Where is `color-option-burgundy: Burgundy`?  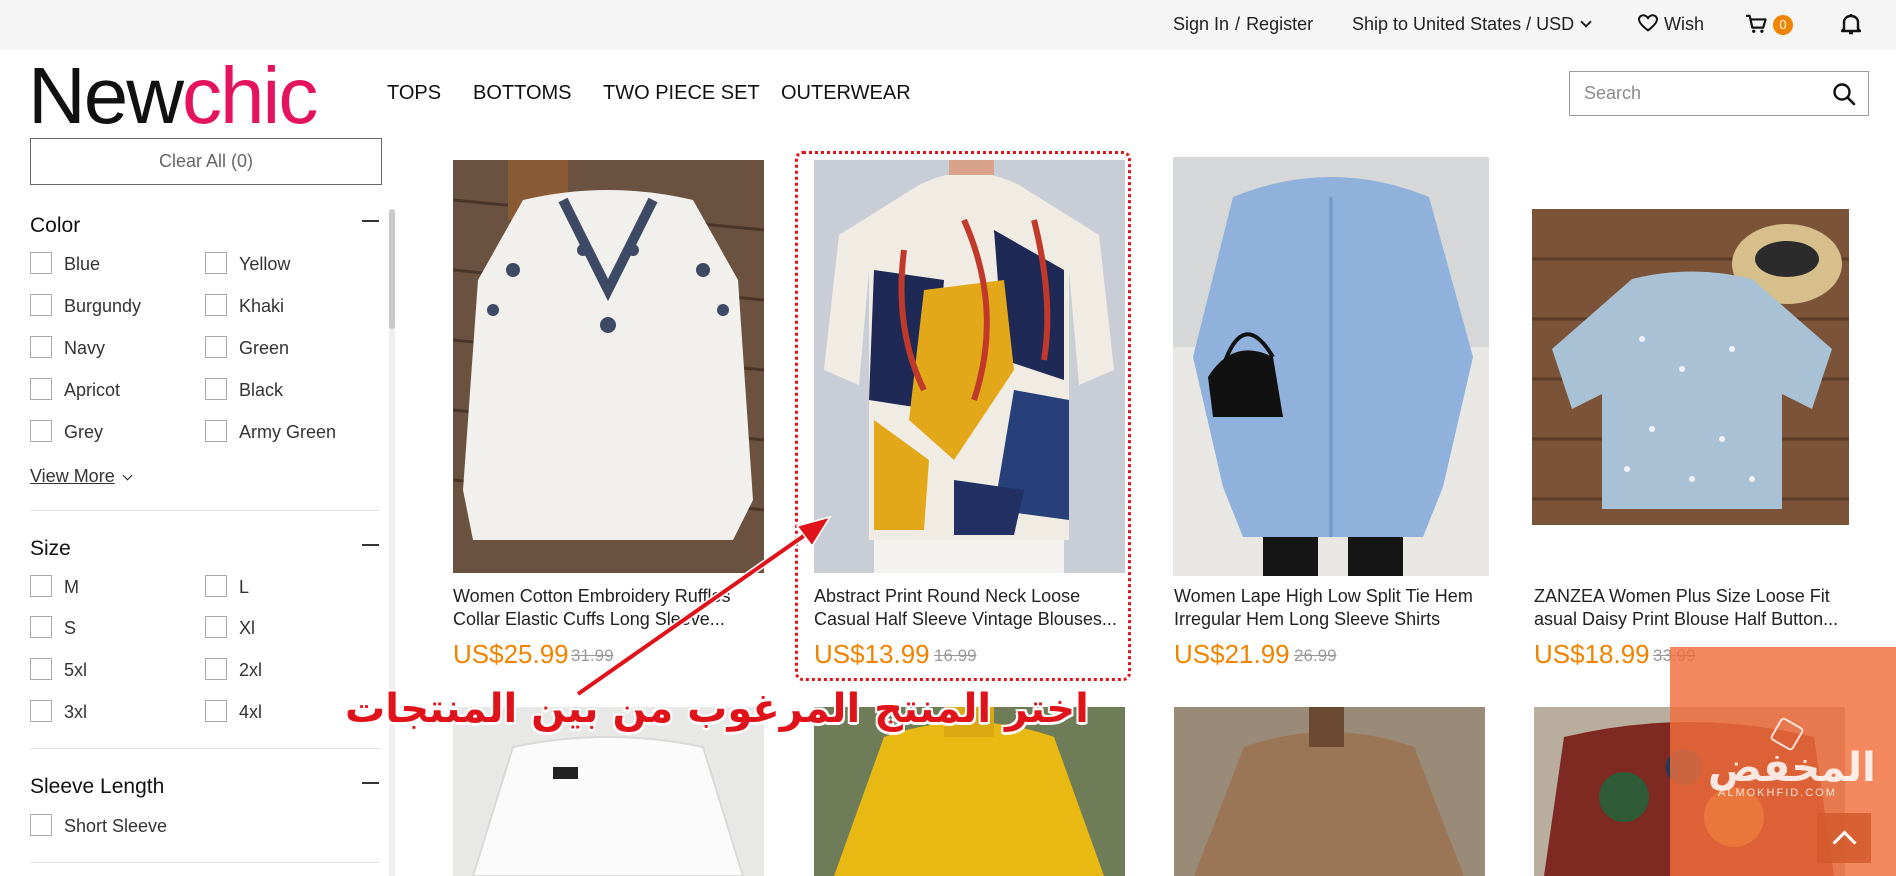 color-option-burgundy: Burgundy is located at coordinates (85, 306).